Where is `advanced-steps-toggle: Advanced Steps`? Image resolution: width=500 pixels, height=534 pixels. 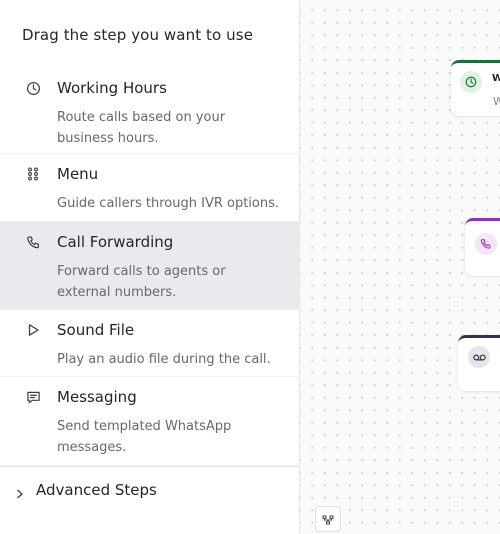
advanced-steps-toggle: Advanced Steps is located at coordinates (150, 490).